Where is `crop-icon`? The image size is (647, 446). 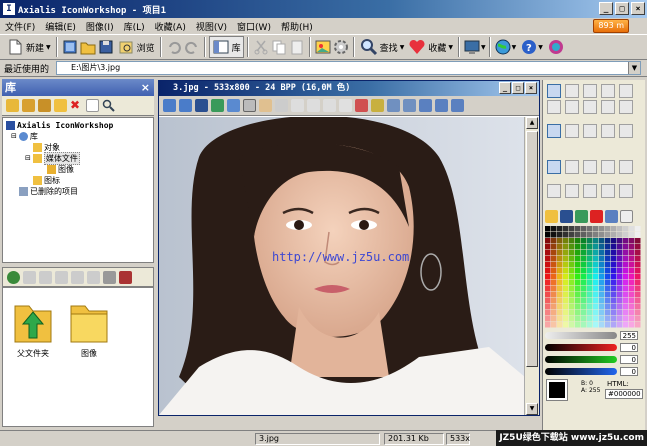
crop-icon is located at coordinates (329, 105).